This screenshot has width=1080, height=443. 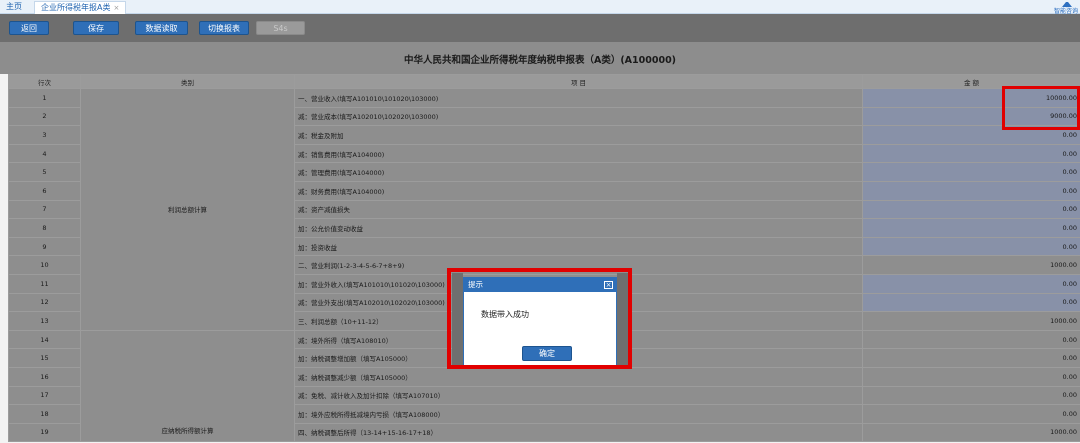 I want to click on header-row-no: 行次, so click(x=44, y=81).